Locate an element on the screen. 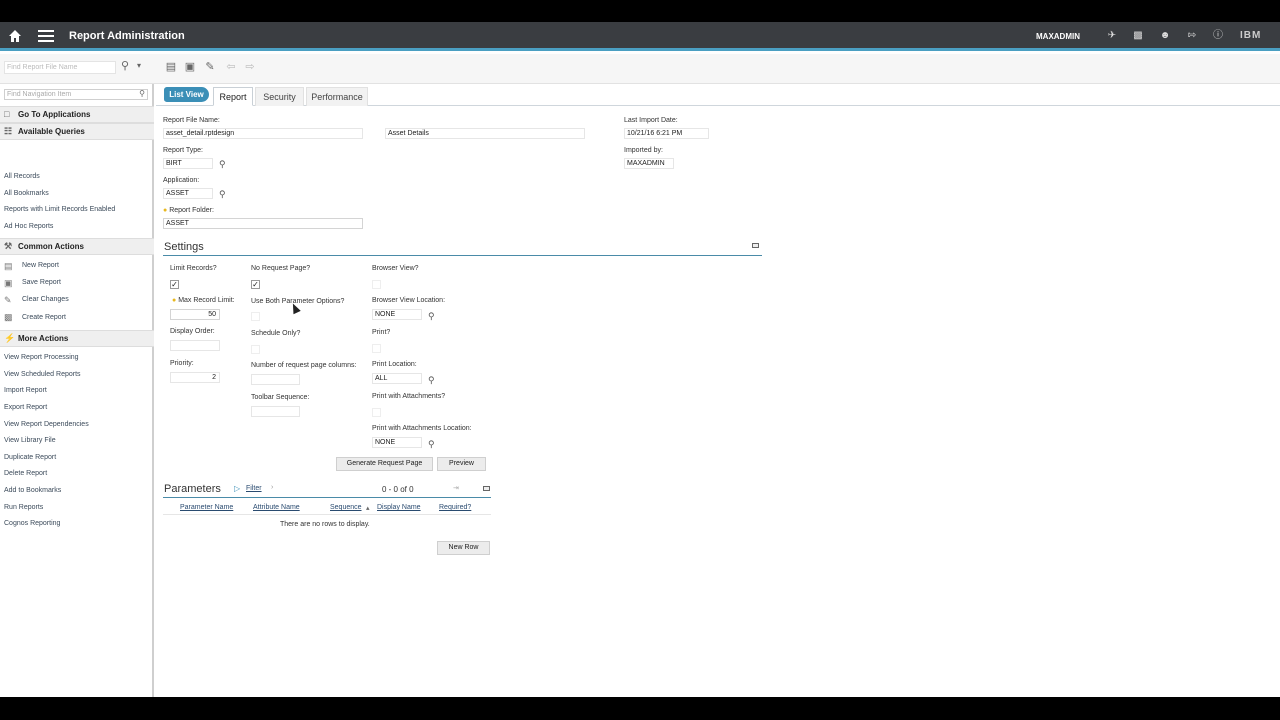 Image resolution: width=1280 pixels, height=720 pixels. schedule-only-checkbox is located at coordinates (255, 349).